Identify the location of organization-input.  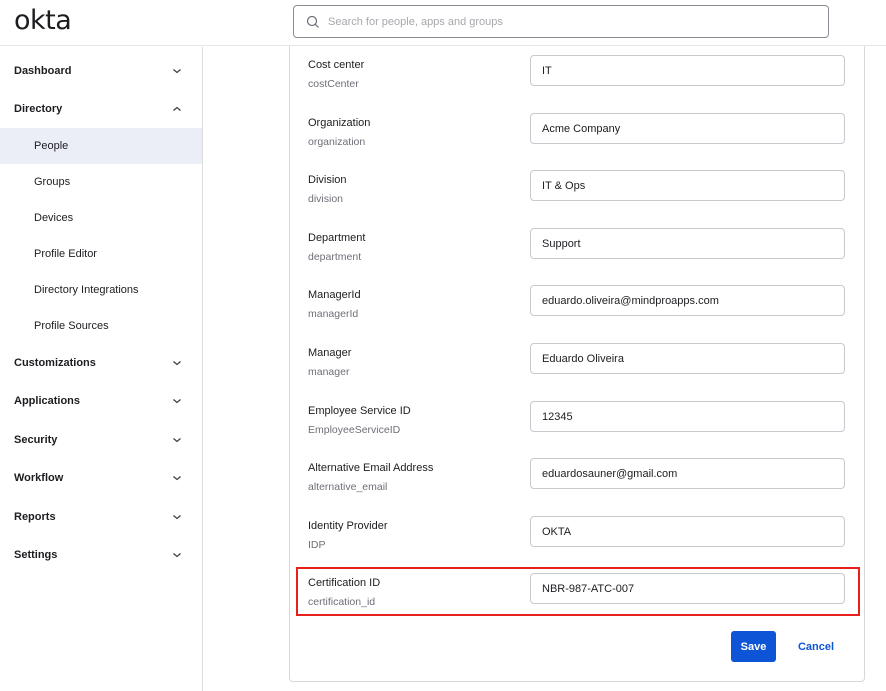
(687, 128).